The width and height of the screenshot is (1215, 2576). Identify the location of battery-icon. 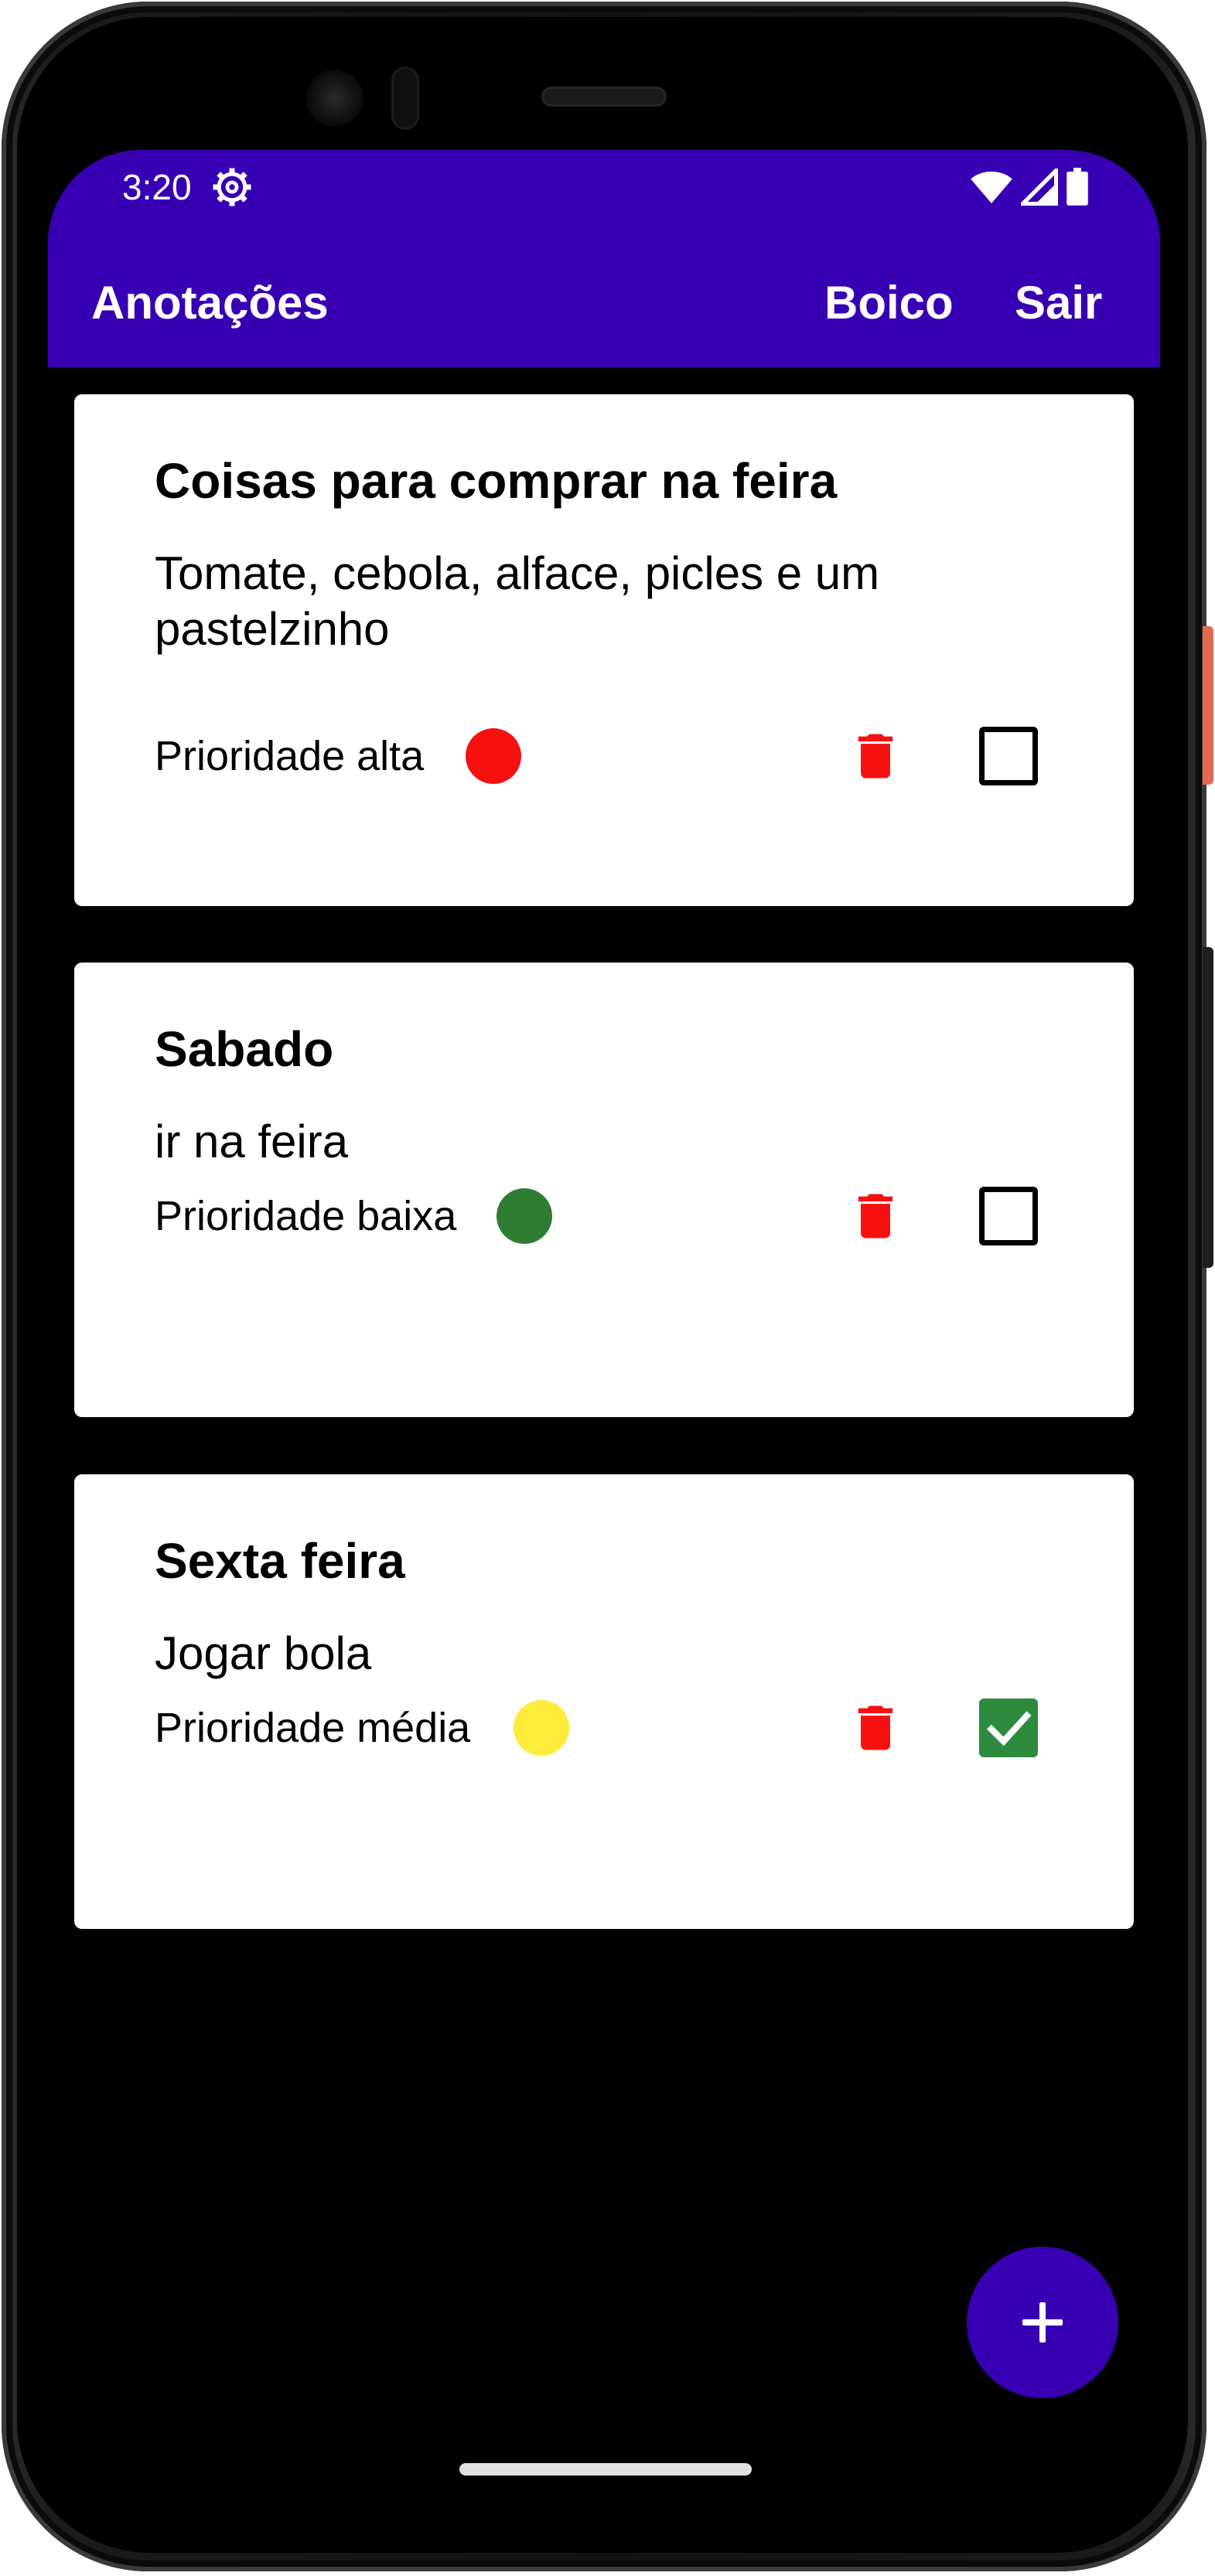
(1077, 187).